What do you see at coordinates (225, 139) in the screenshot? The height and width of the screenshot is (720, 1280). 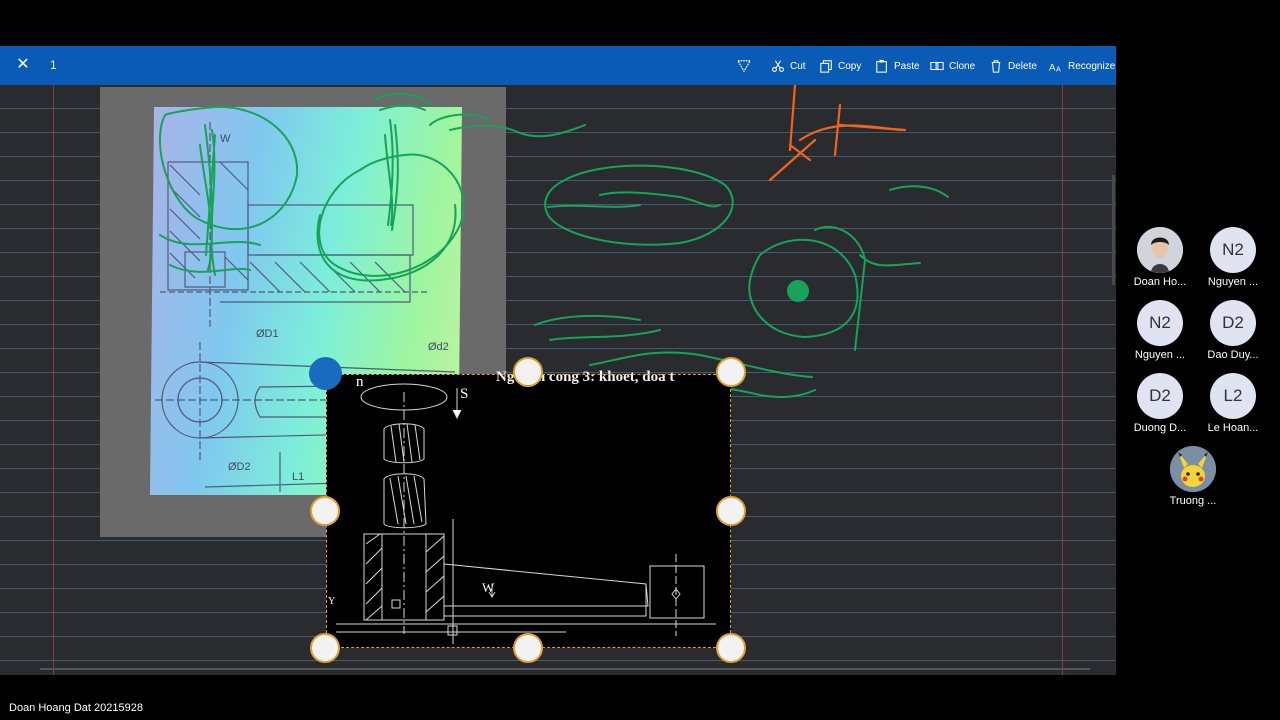 I see `label-w: W` at bounding box center [225, 139].